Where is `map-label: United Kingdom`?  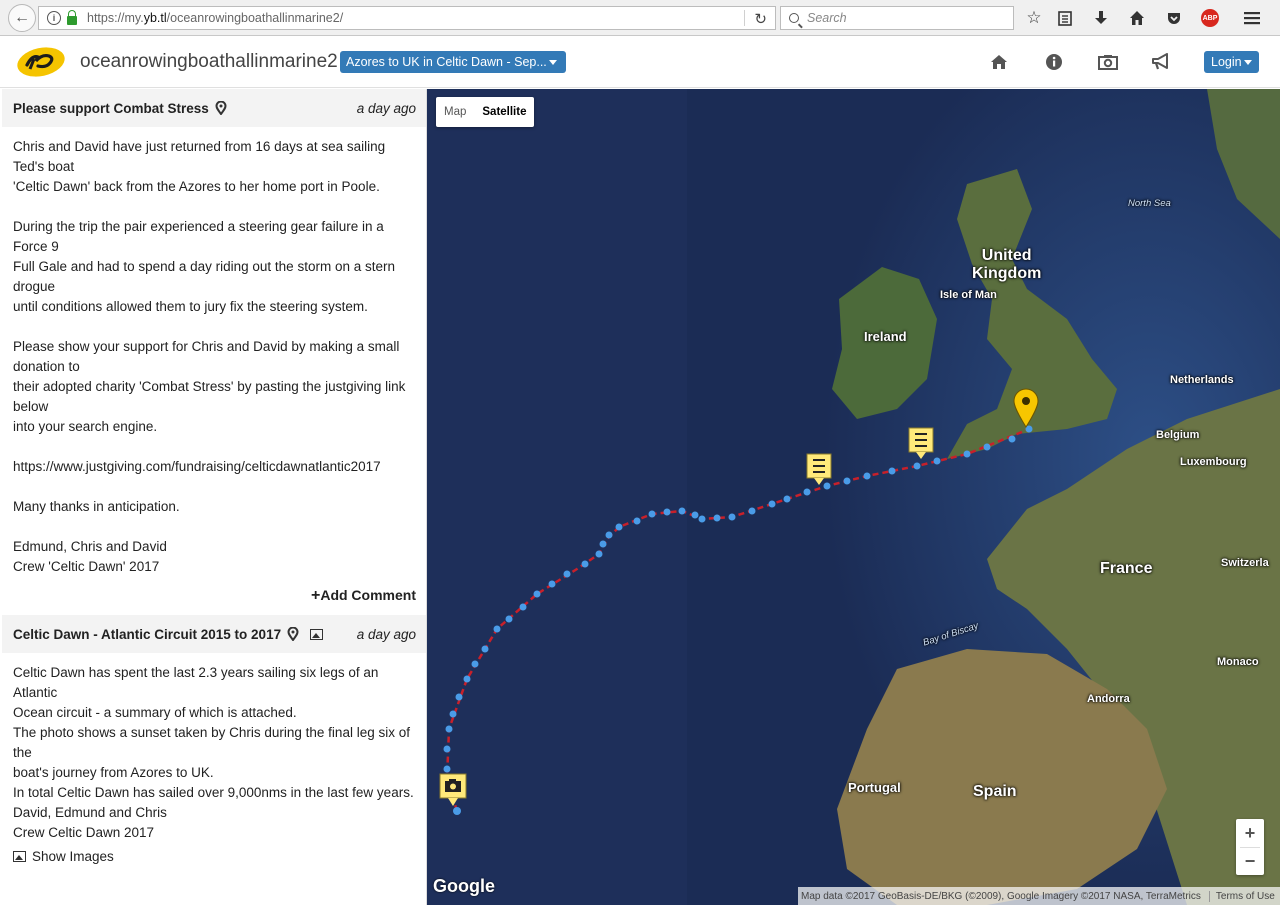 map-label: United Kingdom is located at coordinates (1007, 264).